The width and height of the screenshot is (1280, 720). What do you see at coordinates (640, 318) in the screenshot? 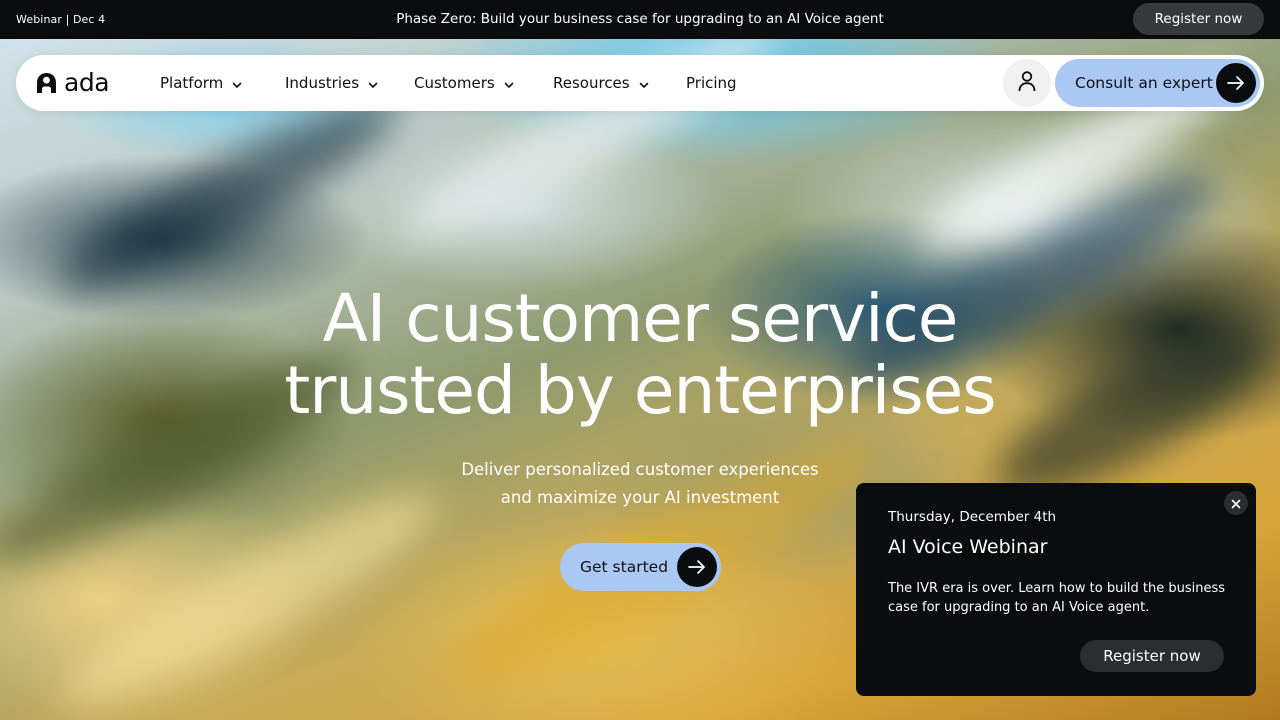
I see `hero-headline-line1: AI customer service` at bounding box center [640, 318].